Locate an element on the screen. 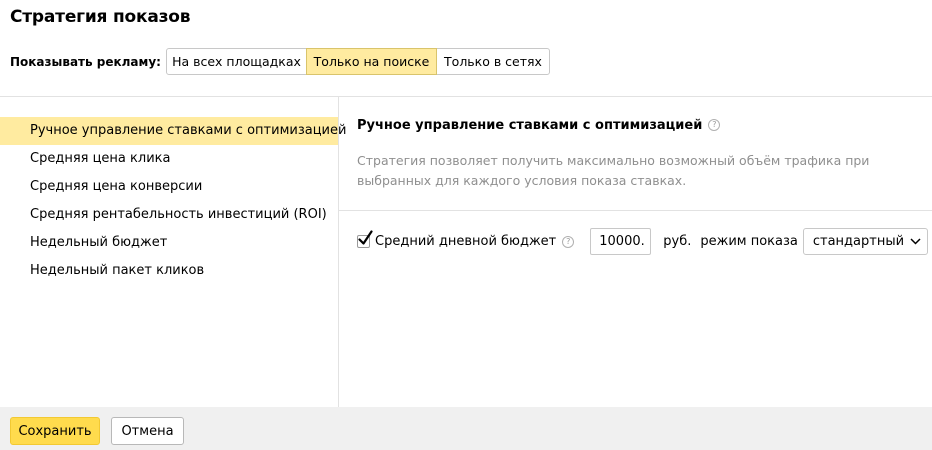 The width and height of the screenshot is (932, 450). save-button: Сохранить is located at coordinates (55, 431).